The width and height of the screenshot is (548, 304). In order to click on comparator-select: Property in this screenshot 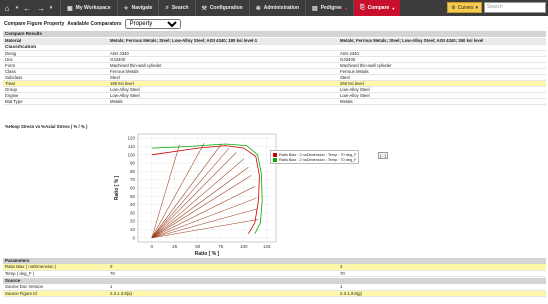, I will do `click(152, 23)`.